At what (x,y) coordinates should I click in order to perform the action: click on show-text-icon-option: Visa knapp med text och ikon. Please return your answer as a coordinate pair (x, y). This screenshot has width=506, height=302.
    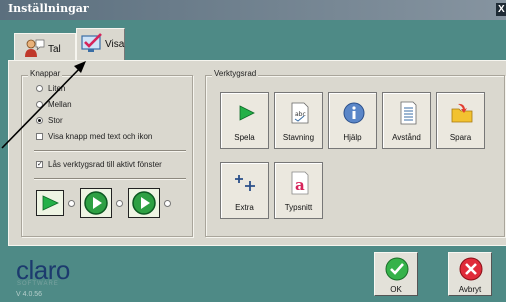
    Looking at the image, I should click on (94, 136).